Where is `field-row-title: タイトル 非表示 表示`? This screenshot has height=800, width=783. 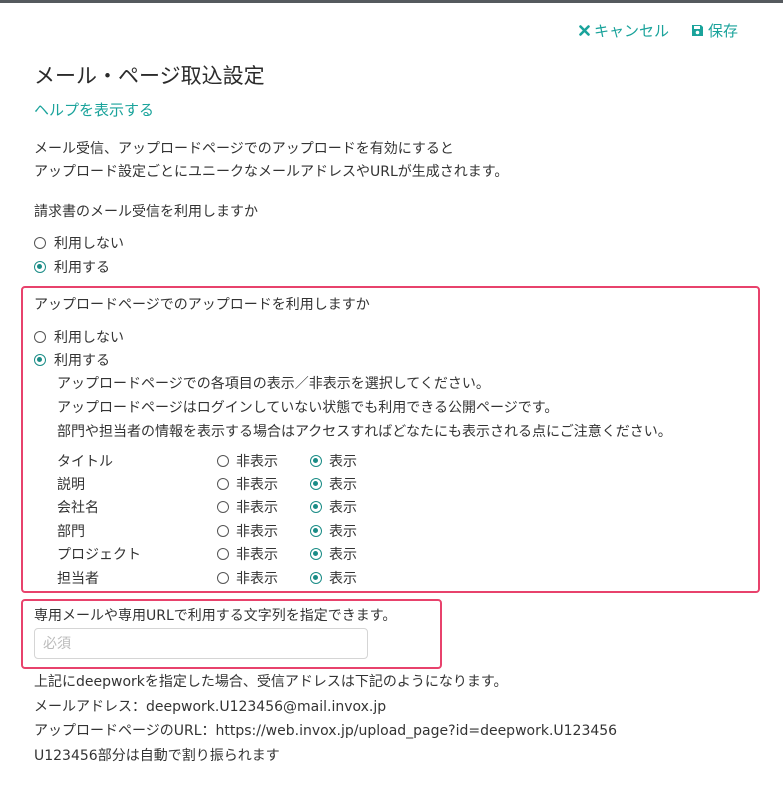
field-row-title: タイトル 非表示 表示 is located at coordinates (217, 462).